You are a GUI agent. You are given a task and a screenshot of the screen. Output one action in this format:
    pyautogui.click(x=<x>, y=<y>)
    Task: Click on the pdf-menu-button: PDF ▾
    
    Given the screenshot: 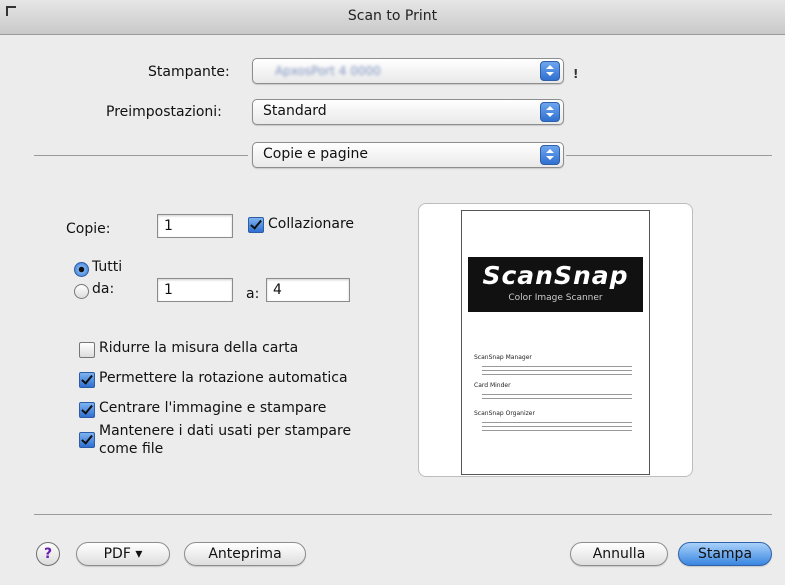 What is the action you would take?
    pyautogui.click(x=123, y=554)
    